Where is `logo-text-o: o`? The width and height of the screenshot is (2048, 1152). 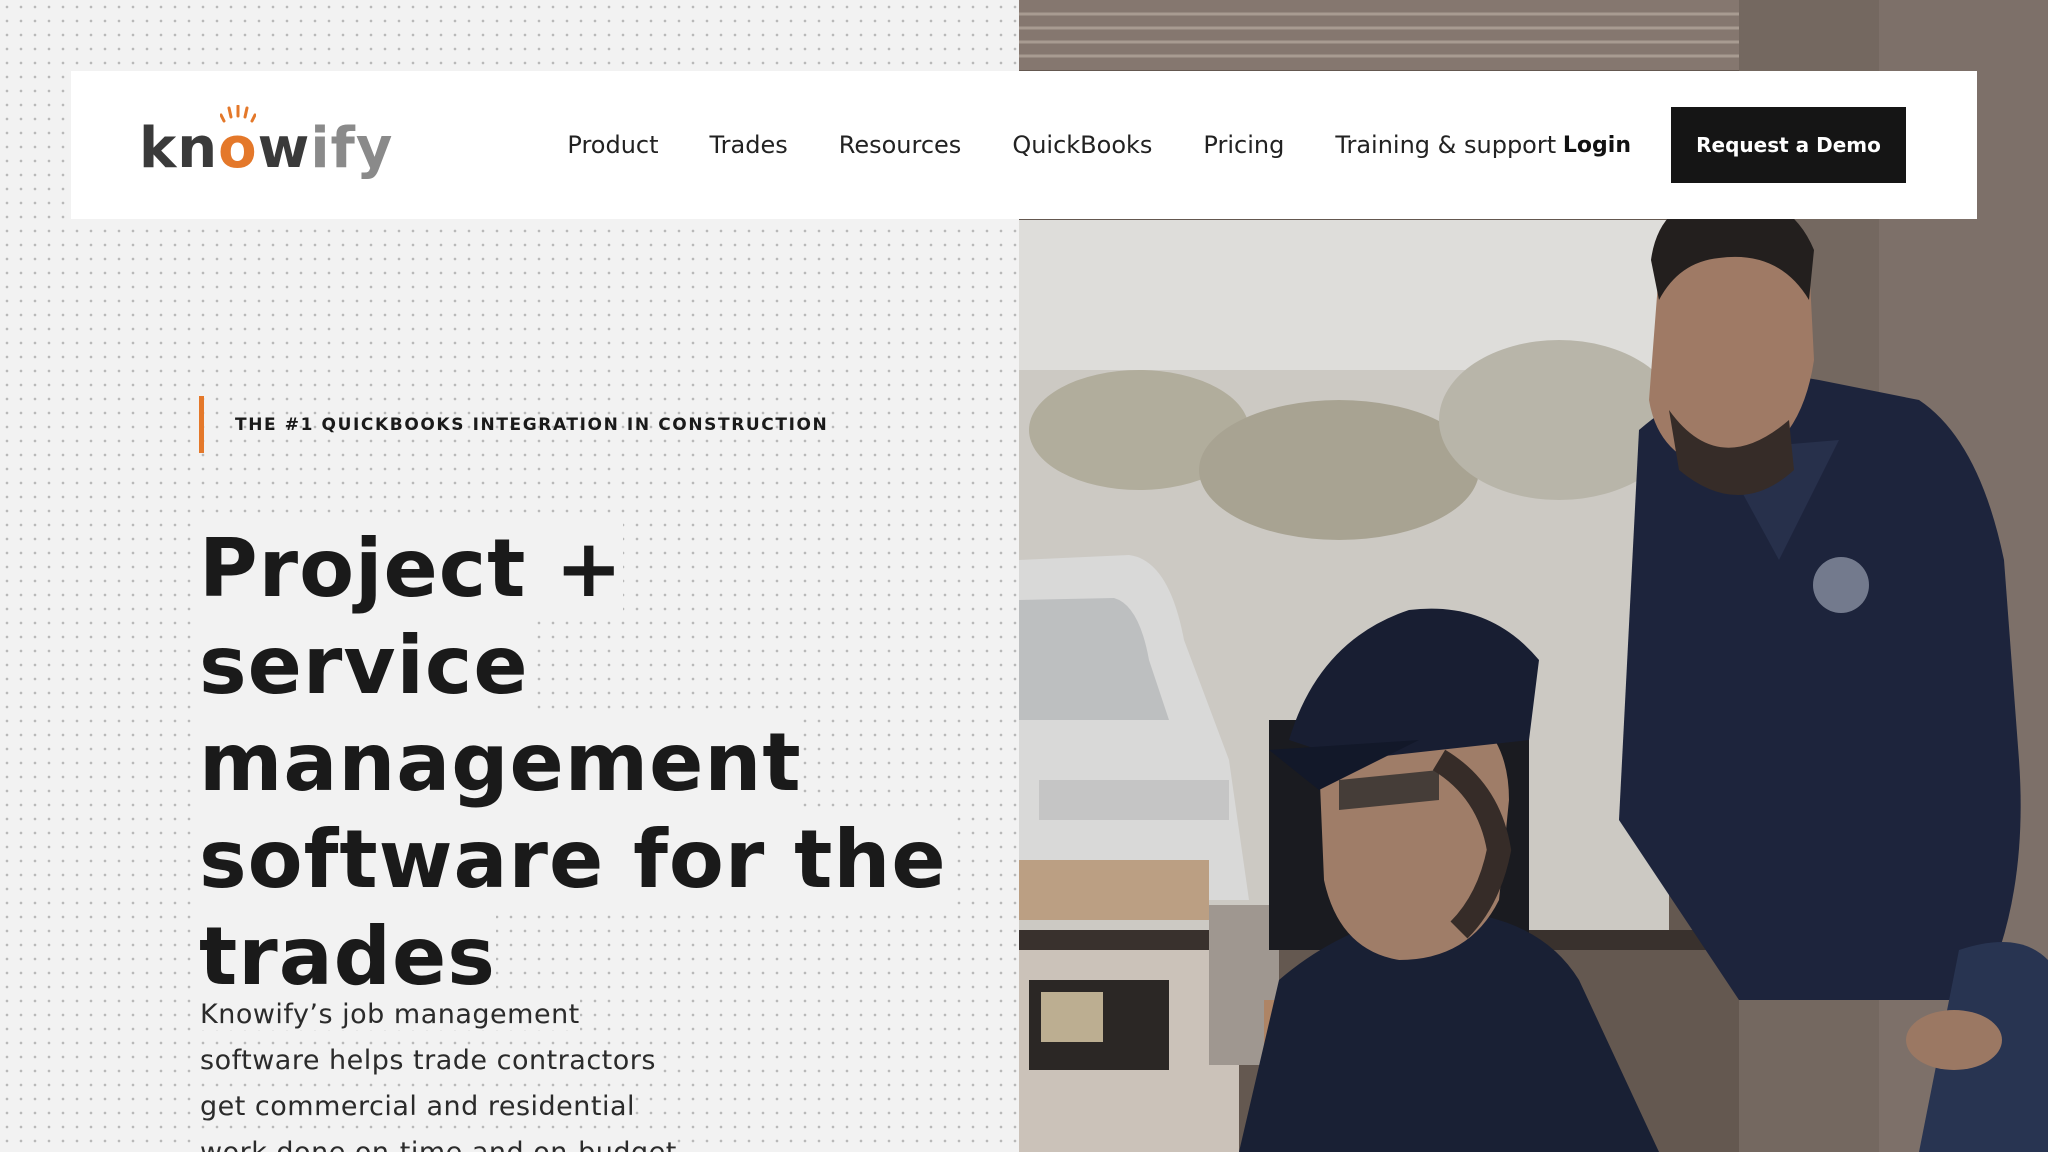 logo-text-o: o is located at coordinates (237, 141).